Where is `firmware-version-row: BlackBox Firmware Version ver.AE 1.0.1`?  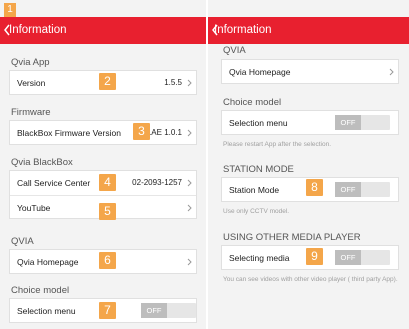 firmware-version-row: BlackBox Firmware Version ver.AE 1.0.1 is located at coordinates (103, 133).